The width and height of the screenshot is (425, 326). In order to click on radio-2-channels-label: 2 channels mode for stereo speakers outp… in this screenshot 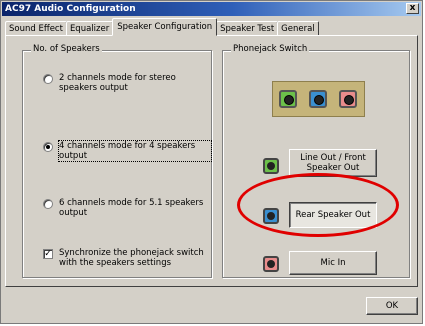, I will do `click(117, 83)`.